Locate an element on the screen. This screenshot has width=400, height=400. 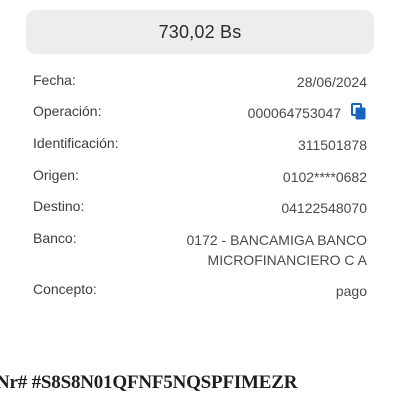
identificacion-value: 311501878 is located at coordinates (332, 145).